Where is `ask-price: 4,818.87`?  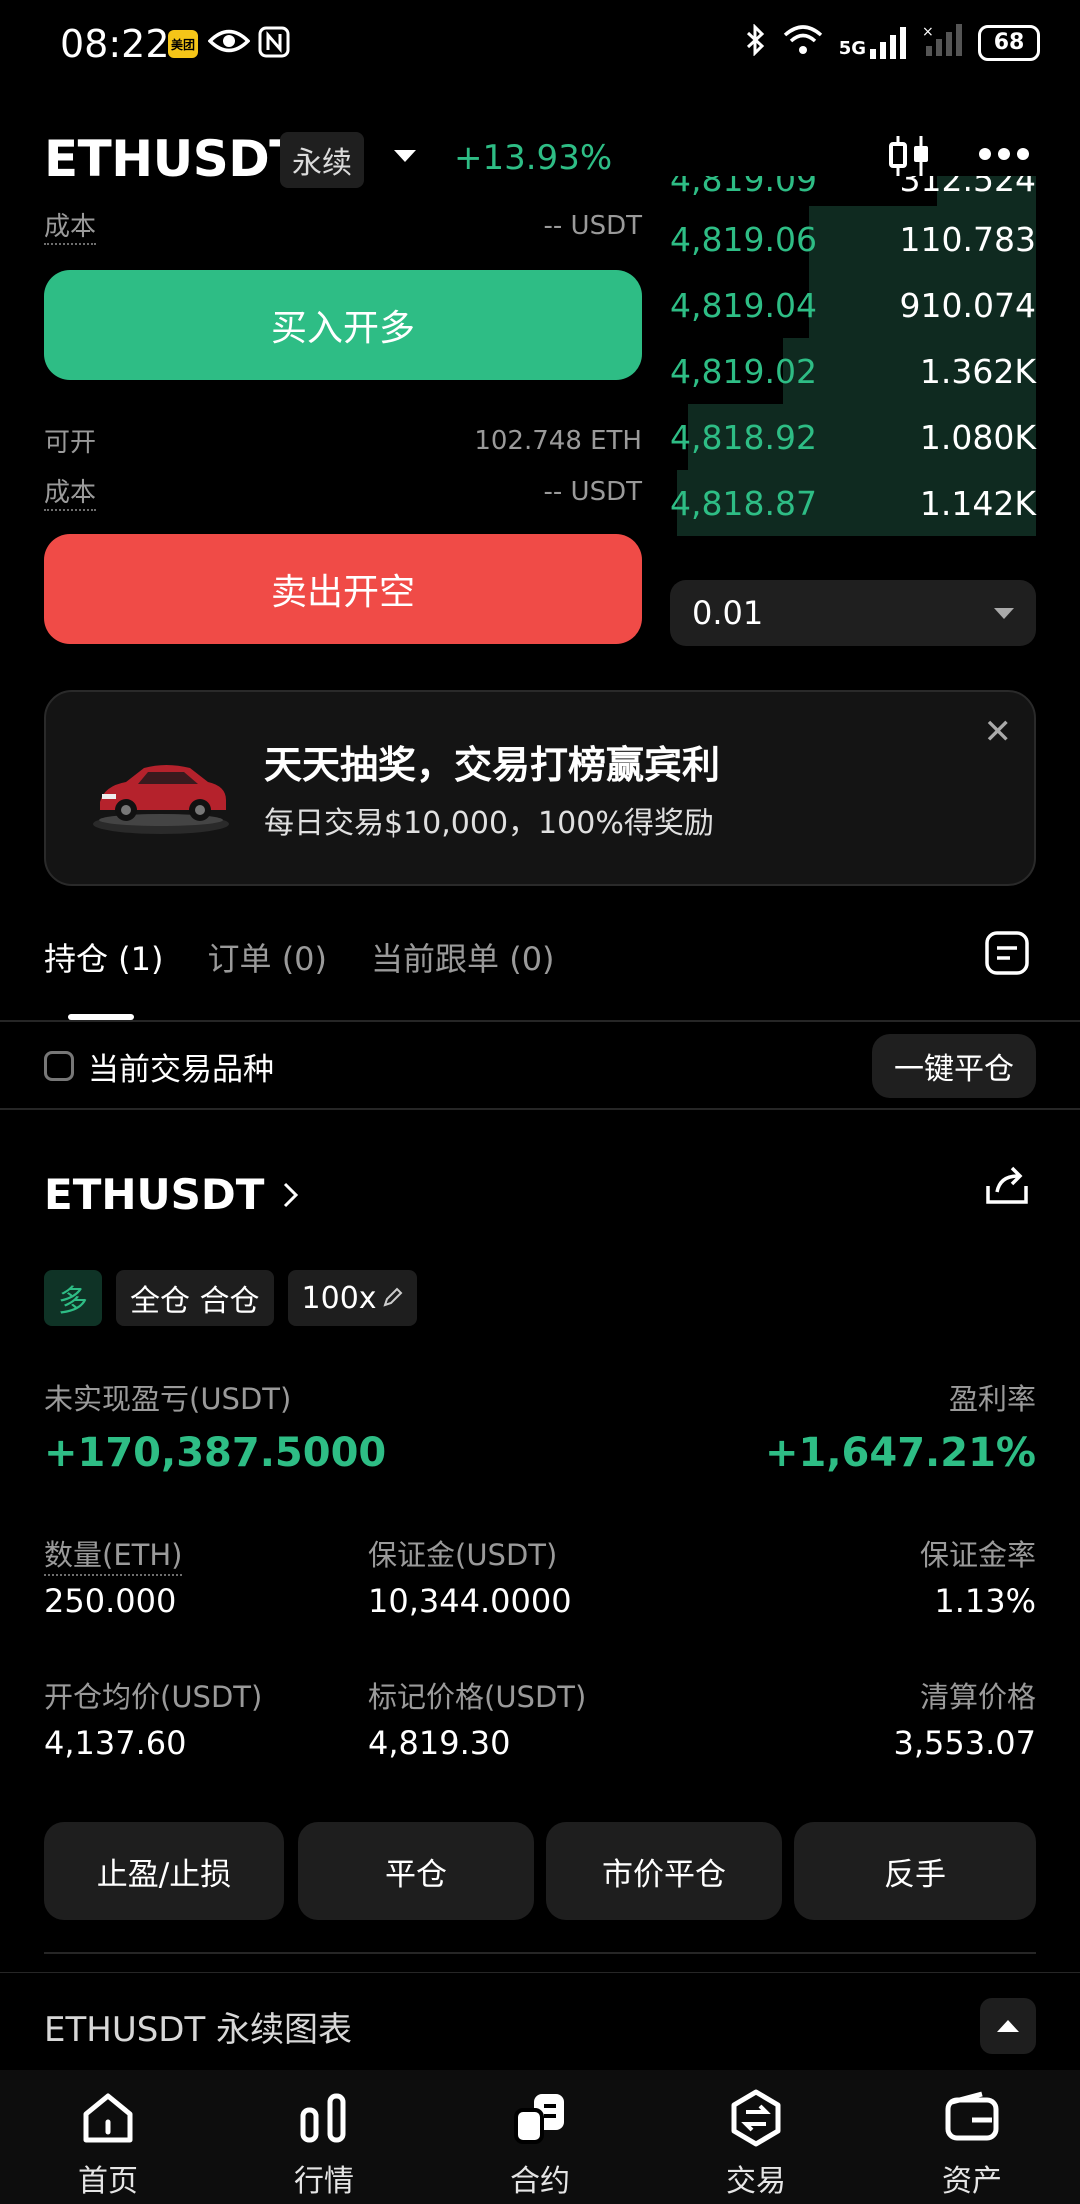 ask-price: 4,818.87 is located at coordinates (743, 503).